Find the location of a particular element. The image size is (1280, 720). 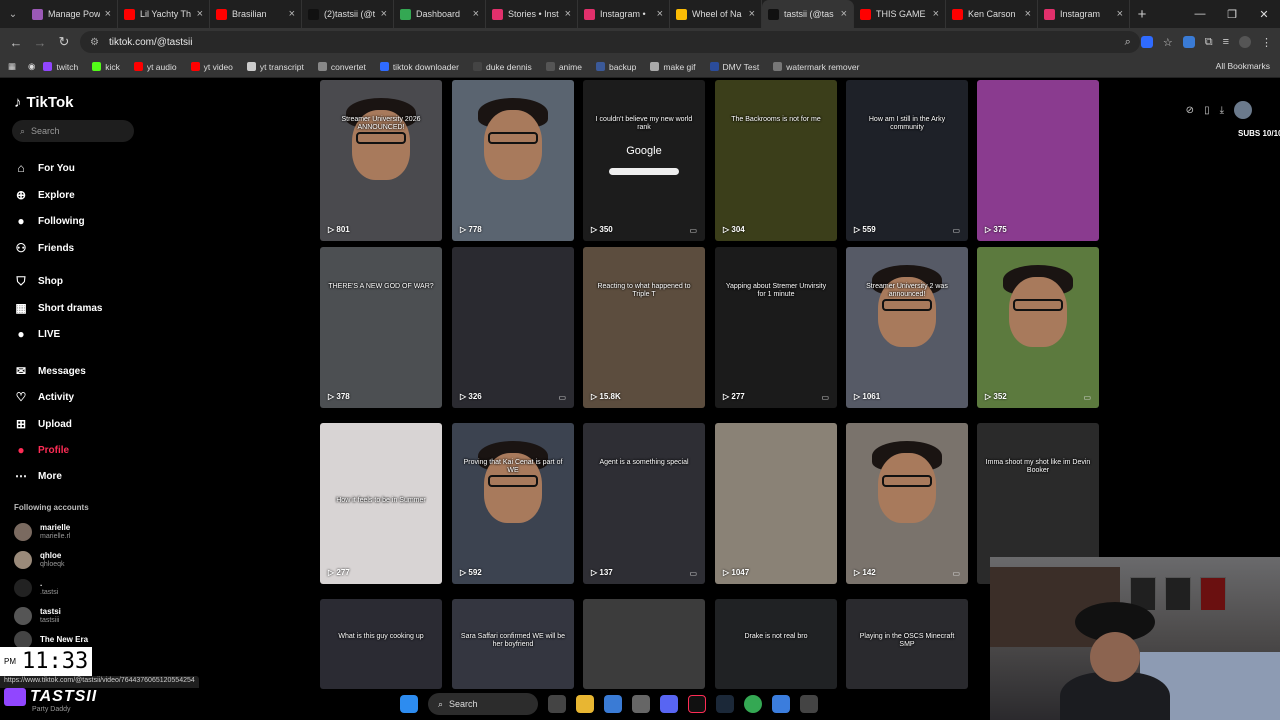

following-account: . .tastsi is located at coordinates (36, 588).